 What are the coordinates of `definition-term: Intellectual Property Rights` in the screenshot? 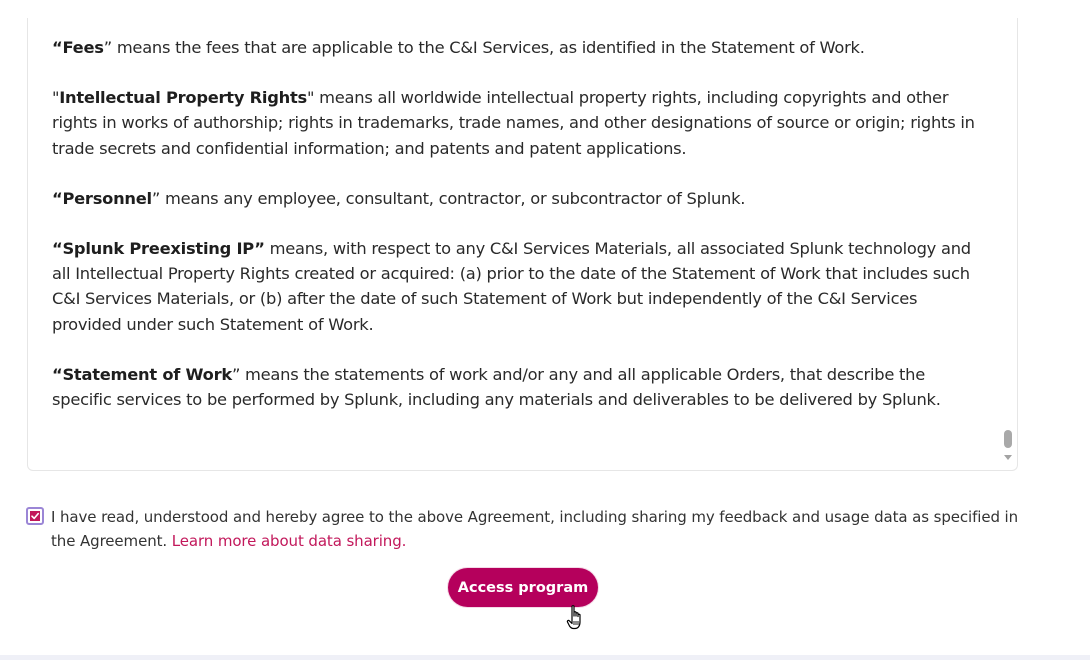 It's located at (183, 98).